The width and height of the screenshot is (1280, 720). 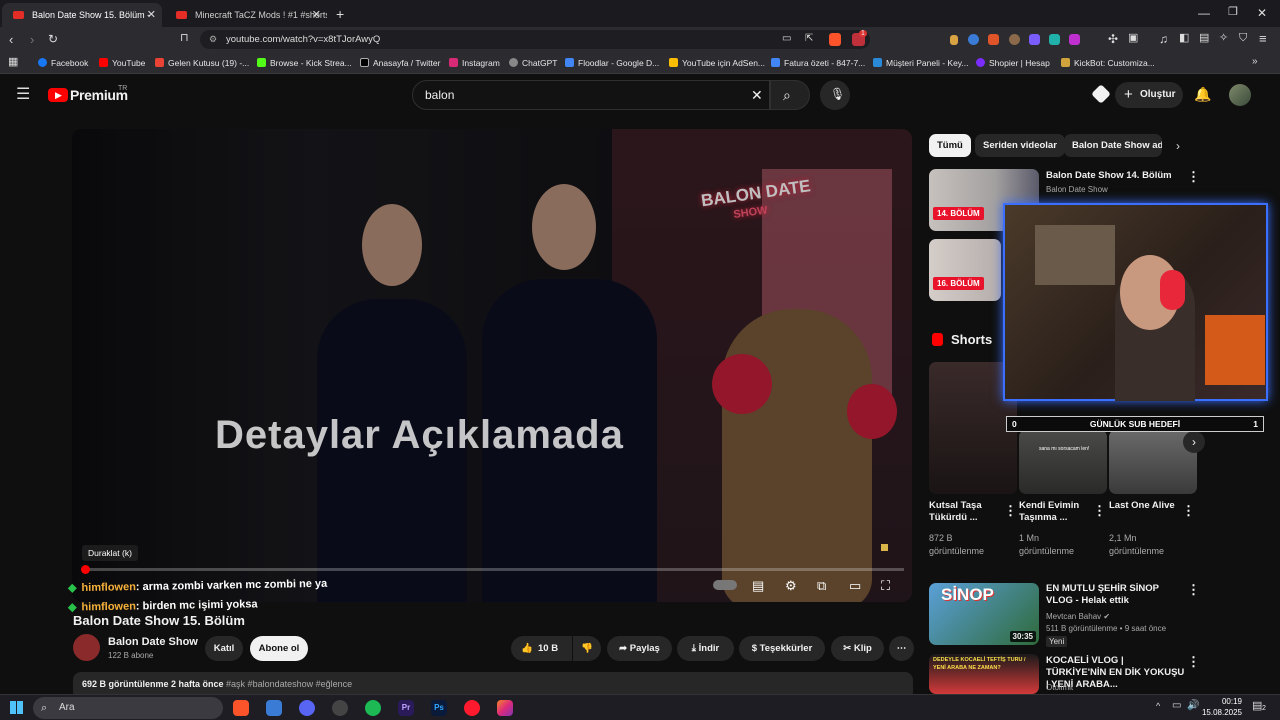 What do you see at coordinates (1193, 706) in the screenshot?
I see `volume-icon: 🔊` at bounding box center [1193, 706].